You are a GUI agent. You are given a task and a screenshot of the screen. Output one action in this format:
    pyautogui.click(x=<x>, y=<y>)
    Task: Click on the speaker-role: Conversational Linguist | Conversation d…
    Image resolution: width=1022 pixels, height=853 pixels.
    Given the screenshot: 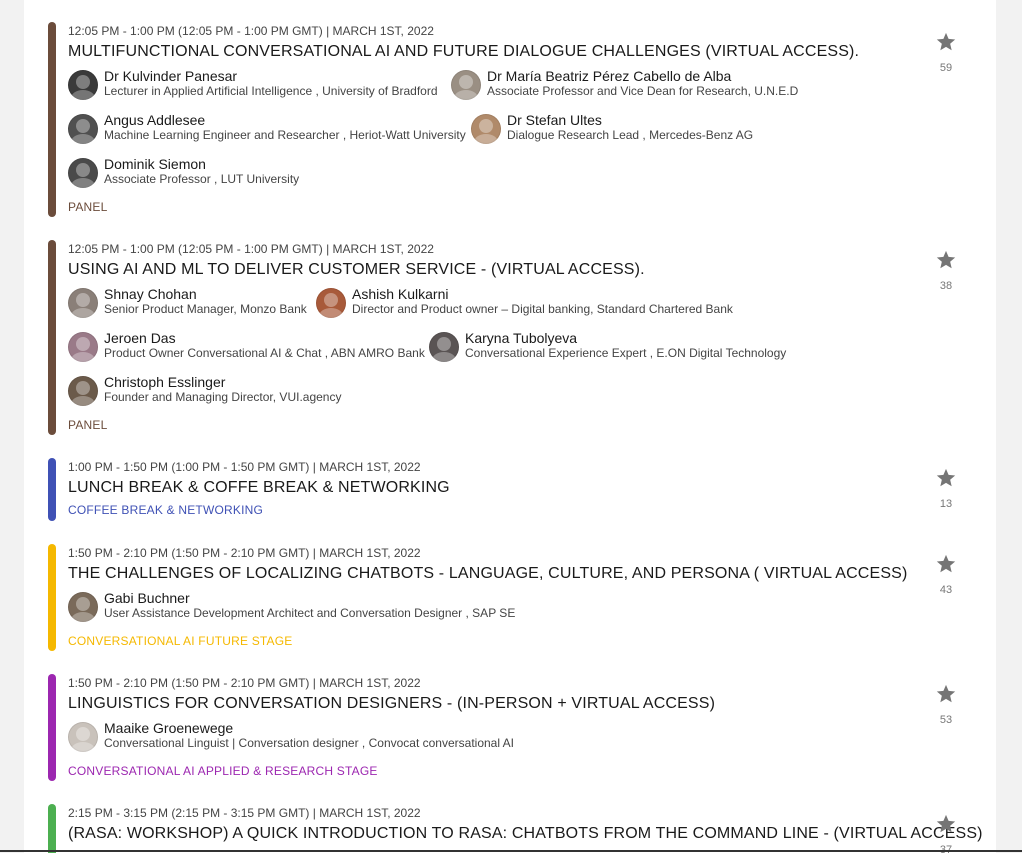 What is the action you would take?
    pyautogui.click(x=309, y=743)
    